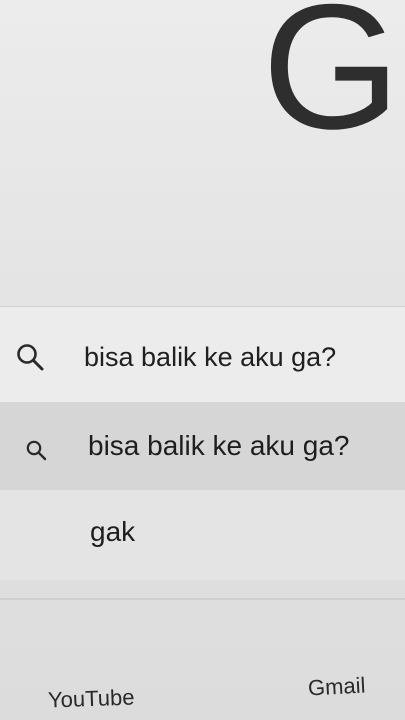 Image resolution: width=405 pixels, height=720 pixels. I want to click on search-box, so click(202, 355).